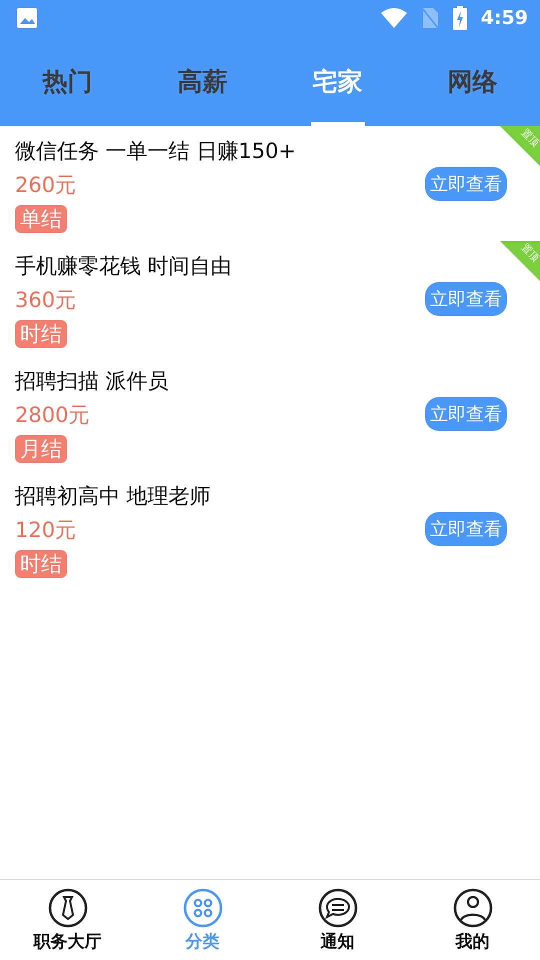 The width and height of the screenshot is (540, 960). I want to click on clock-time: 4:59, so click(504, 18).